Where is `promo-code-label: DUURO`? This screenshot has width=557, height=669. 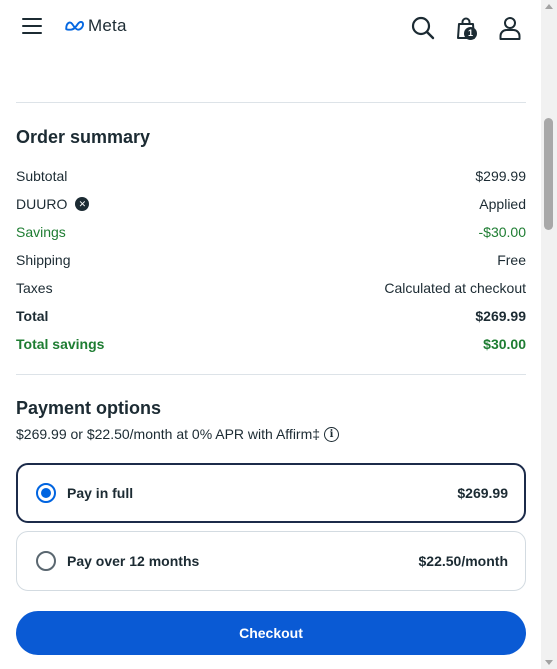 promo-code-label: DUURO is located at coordinates (42, 204).